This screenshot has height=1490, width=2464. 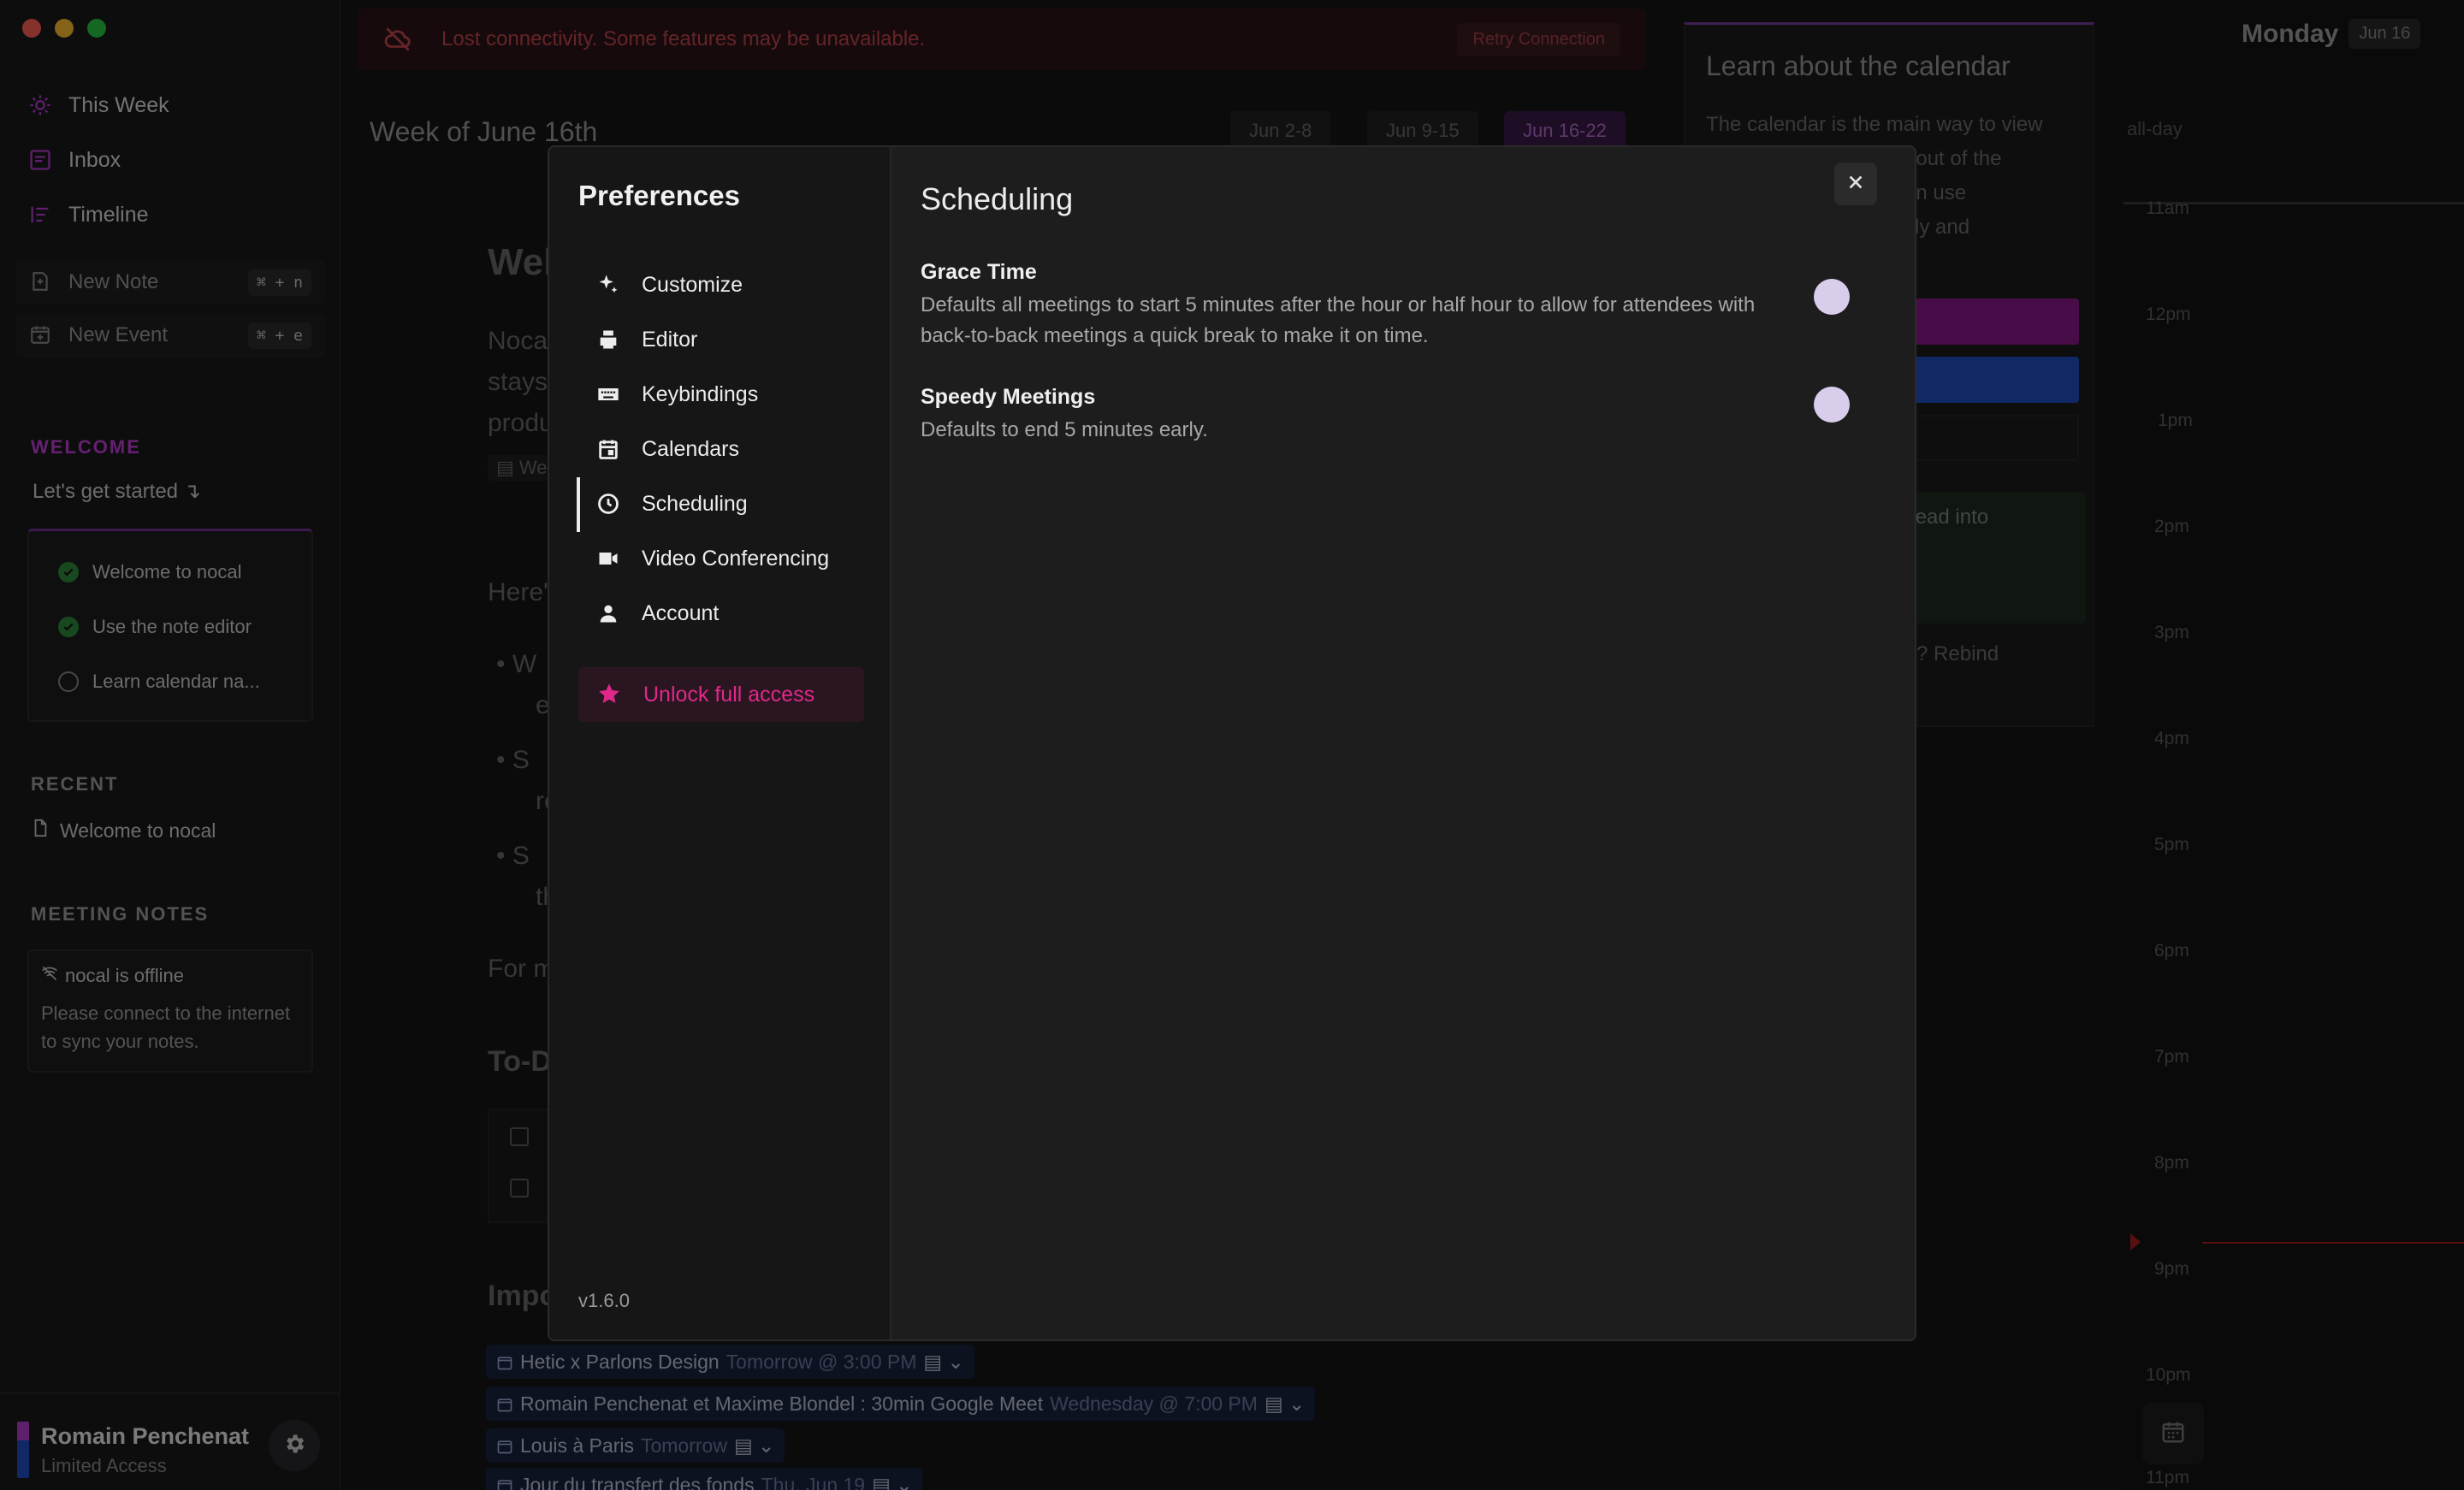 I want to click on close-button, so click(x=1855, y=184).